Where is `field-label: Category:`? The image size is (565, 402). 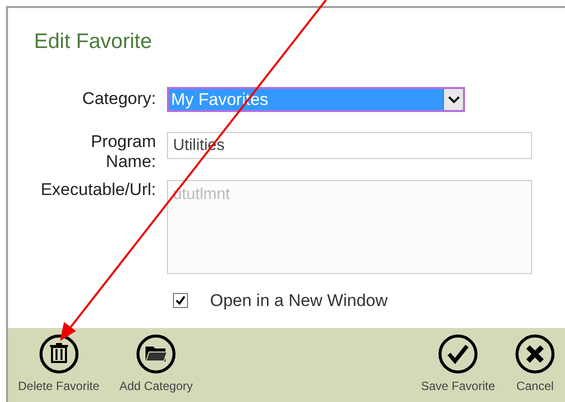 field-label: Category: is located at coordinates (118, 99).